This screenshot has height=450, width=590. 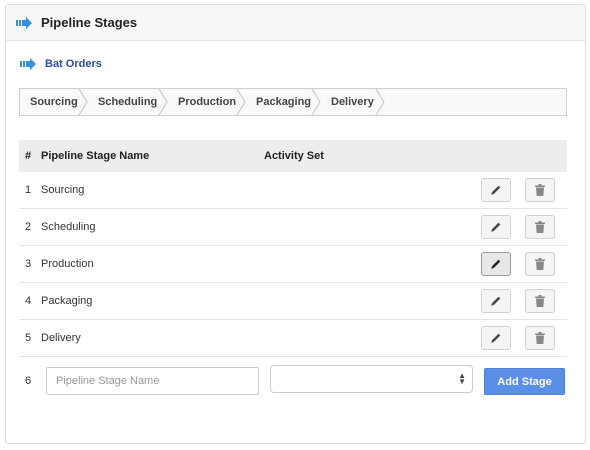 I want to click on breadcrumb-step: Scheduling, so click(x=128, y=102).